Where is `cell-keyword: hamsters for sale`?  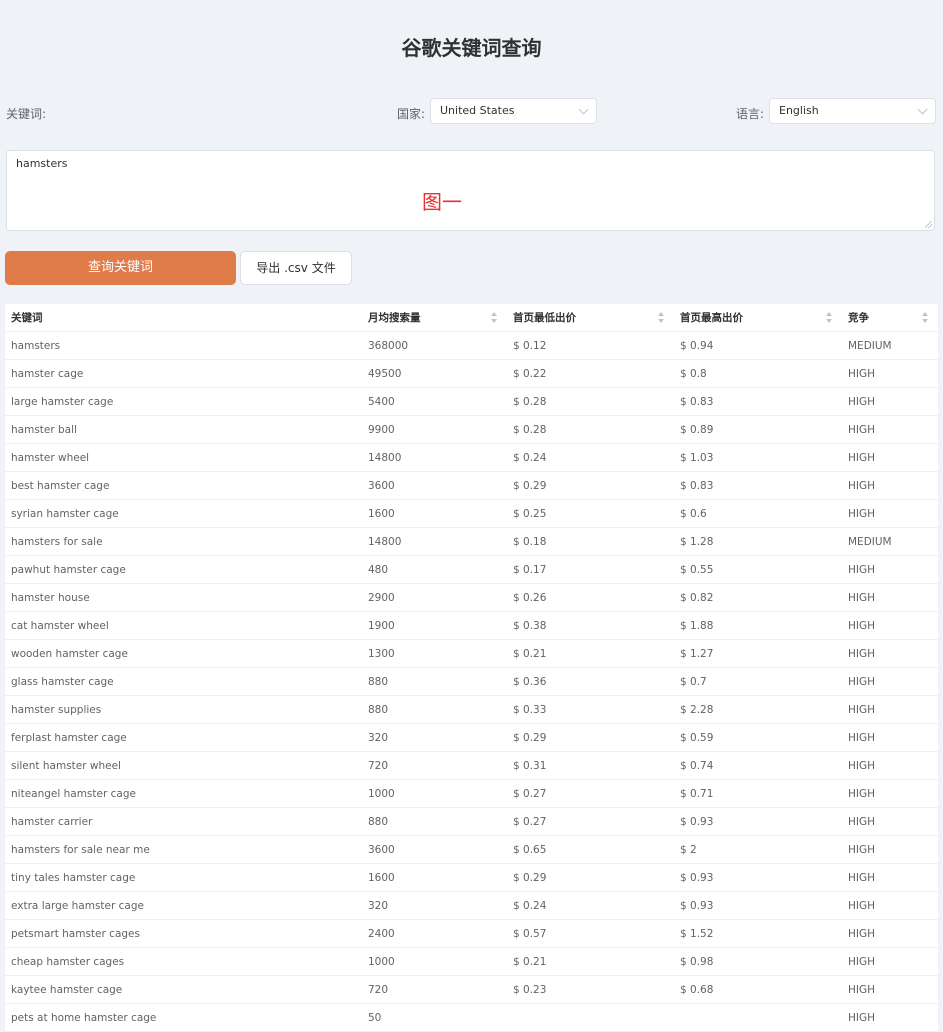 cell-keyword: hamsters for sale is located at coordinates (183, 541).